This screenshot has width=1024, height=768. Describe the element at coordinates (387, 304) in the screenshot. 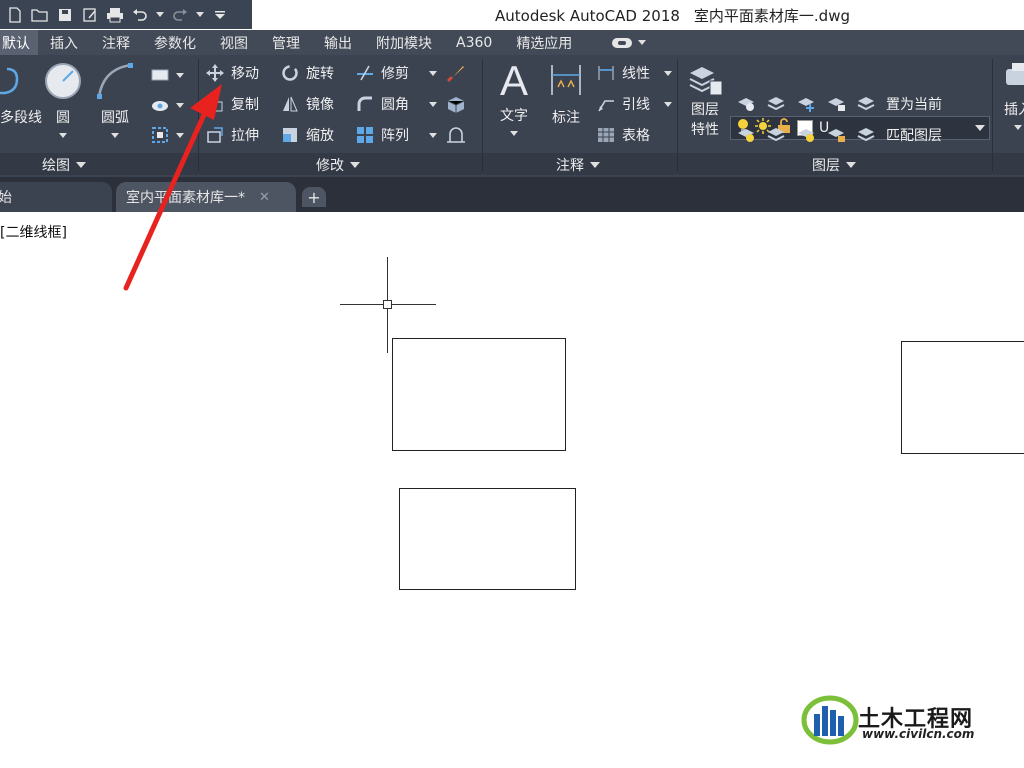

I see `pickbox-cursor` at that location.